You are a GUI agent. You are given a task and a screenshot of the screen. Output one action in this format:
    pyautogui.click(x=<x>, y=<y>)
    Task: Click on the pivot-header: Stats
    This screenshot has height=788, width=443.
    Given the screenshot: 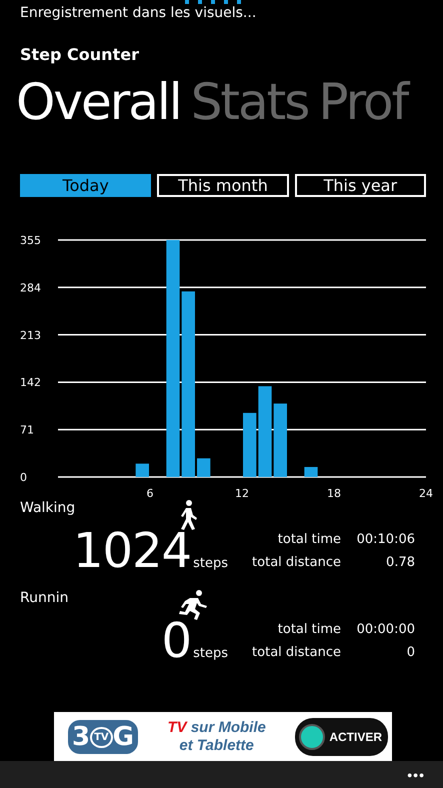 What is the action you would take?
    pyautogui.click(x=249, y=102)
    